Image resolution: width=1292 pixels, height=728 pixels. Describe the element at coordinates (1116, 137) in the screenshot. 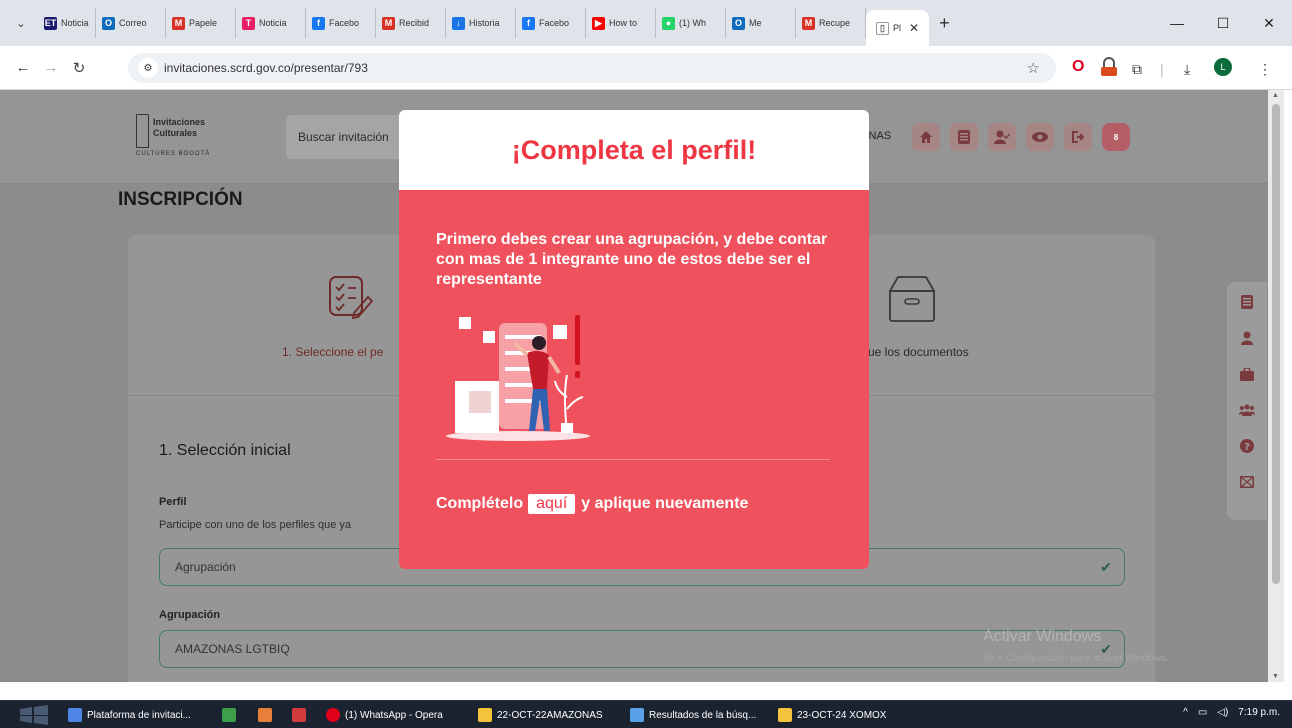

I see `notification-badge: 8` at that location.